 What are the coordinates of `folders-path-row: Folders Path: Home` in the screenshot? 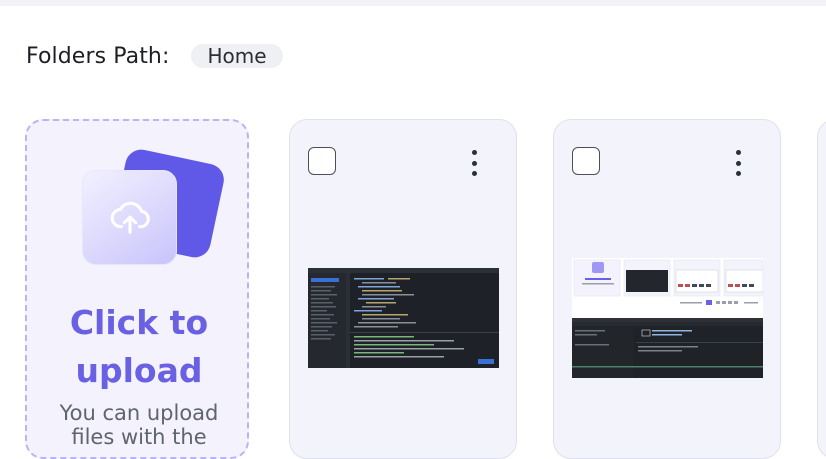 It's located at (154, 56).